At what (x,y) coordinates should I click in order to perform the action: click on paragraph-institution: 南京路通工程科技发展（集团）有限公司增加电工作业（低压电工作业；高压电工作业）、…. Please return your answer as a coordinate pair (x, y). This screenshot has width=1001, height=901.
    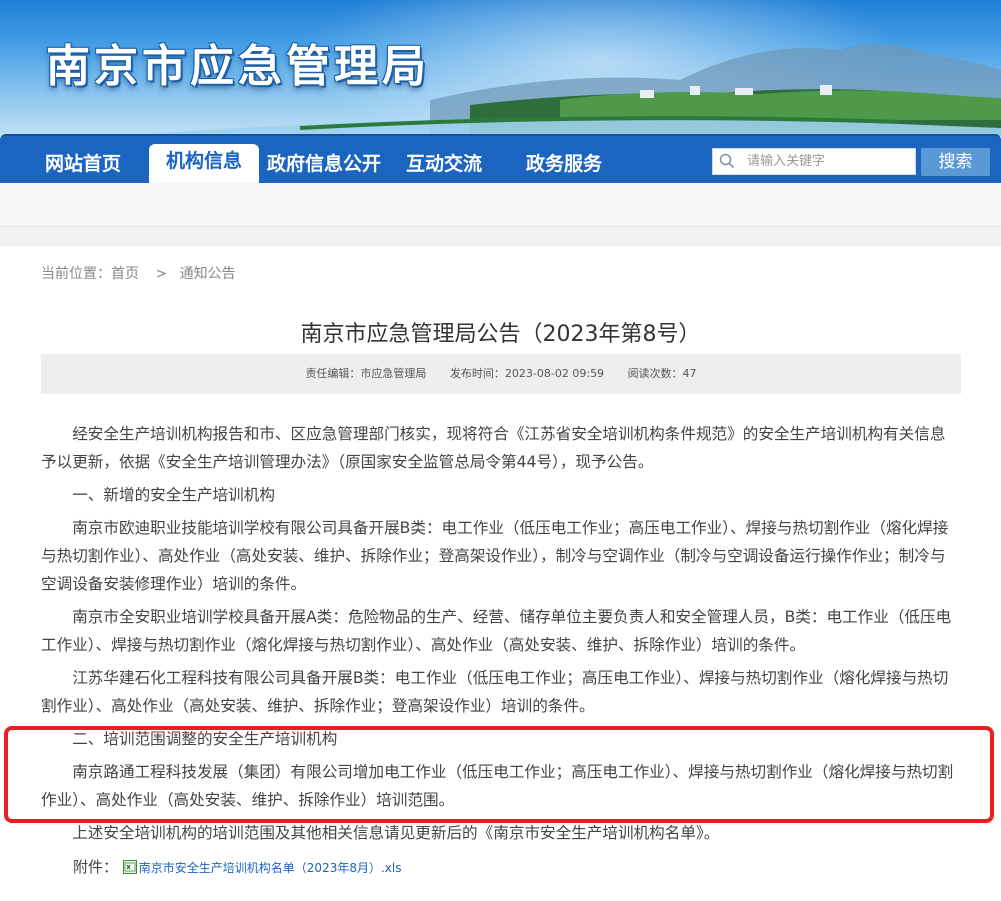
    Looking at the image, I should click on (497, 786).